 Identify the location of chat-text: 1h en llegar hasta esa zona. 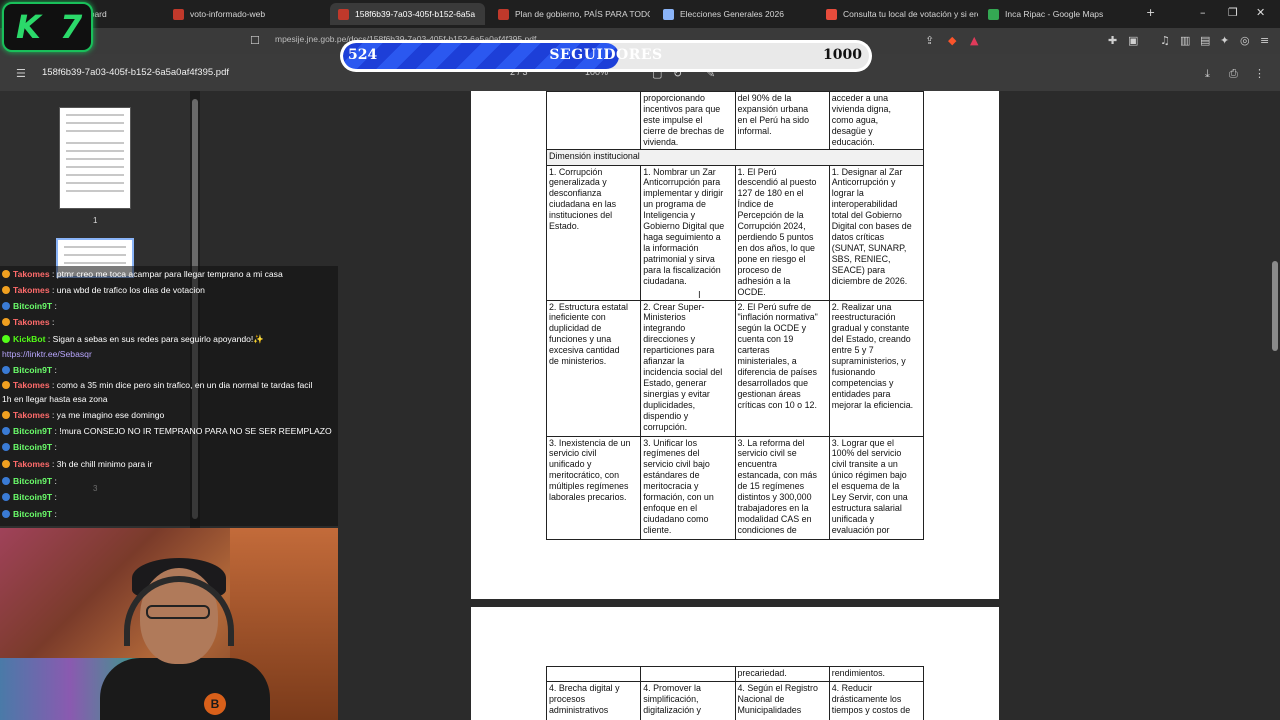
(55, 399).